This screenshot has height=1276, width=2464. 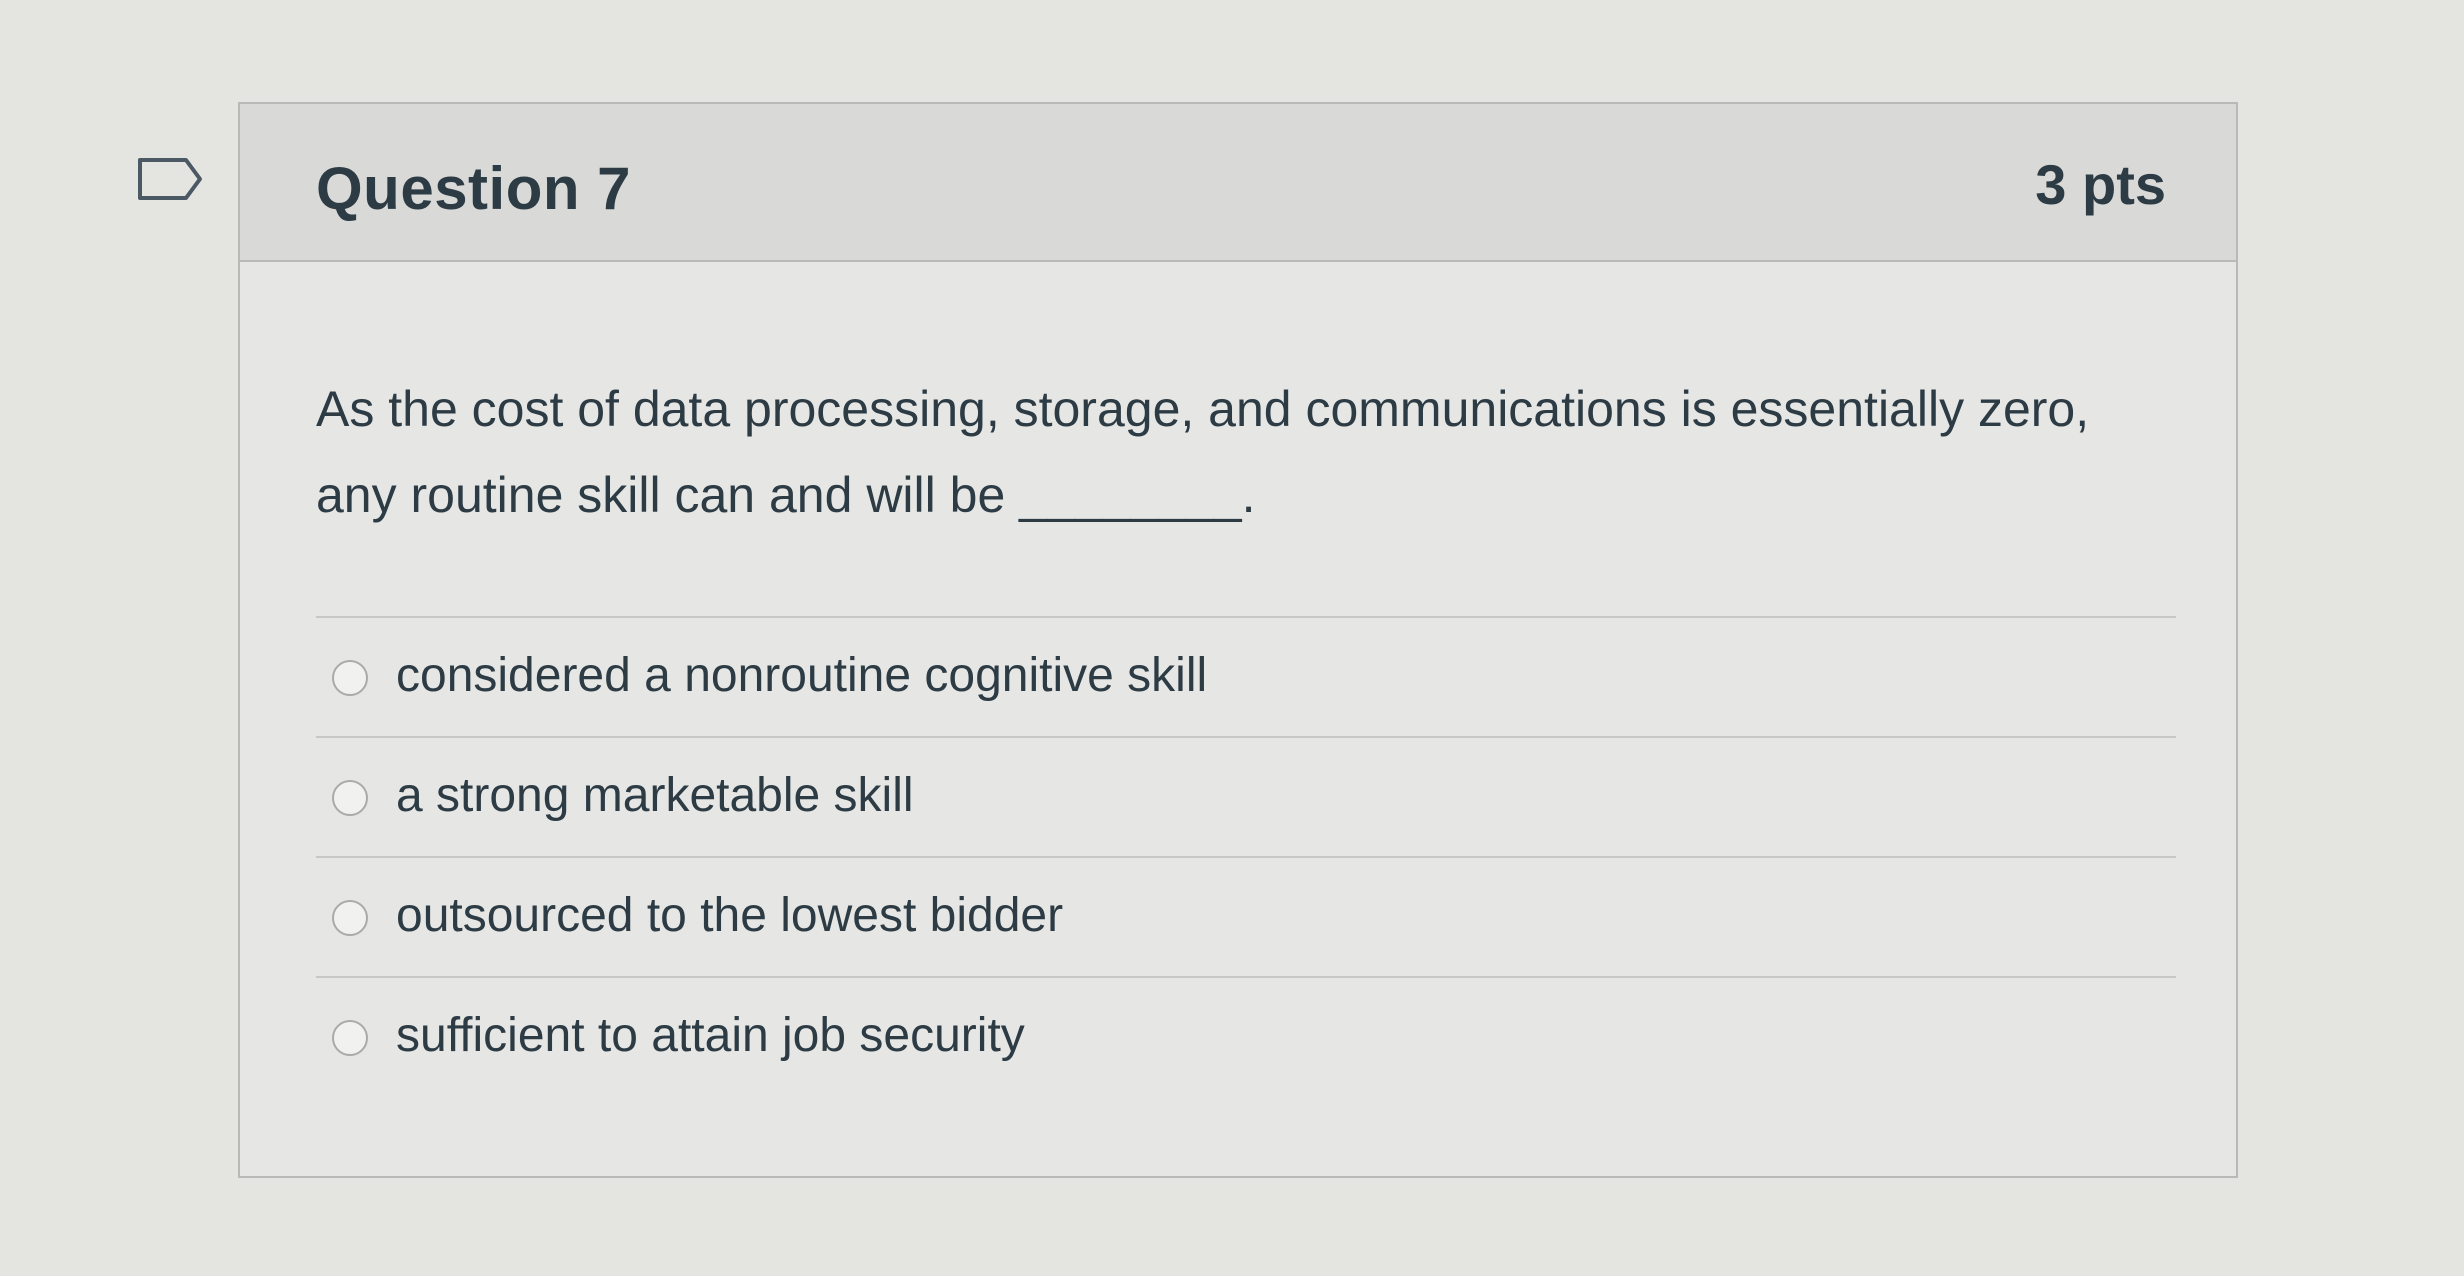 What do you see at coordinates (655, 795) in the screenshot?
I see `answer-label: a strong marketable skill` at bounding box center [655, 795].